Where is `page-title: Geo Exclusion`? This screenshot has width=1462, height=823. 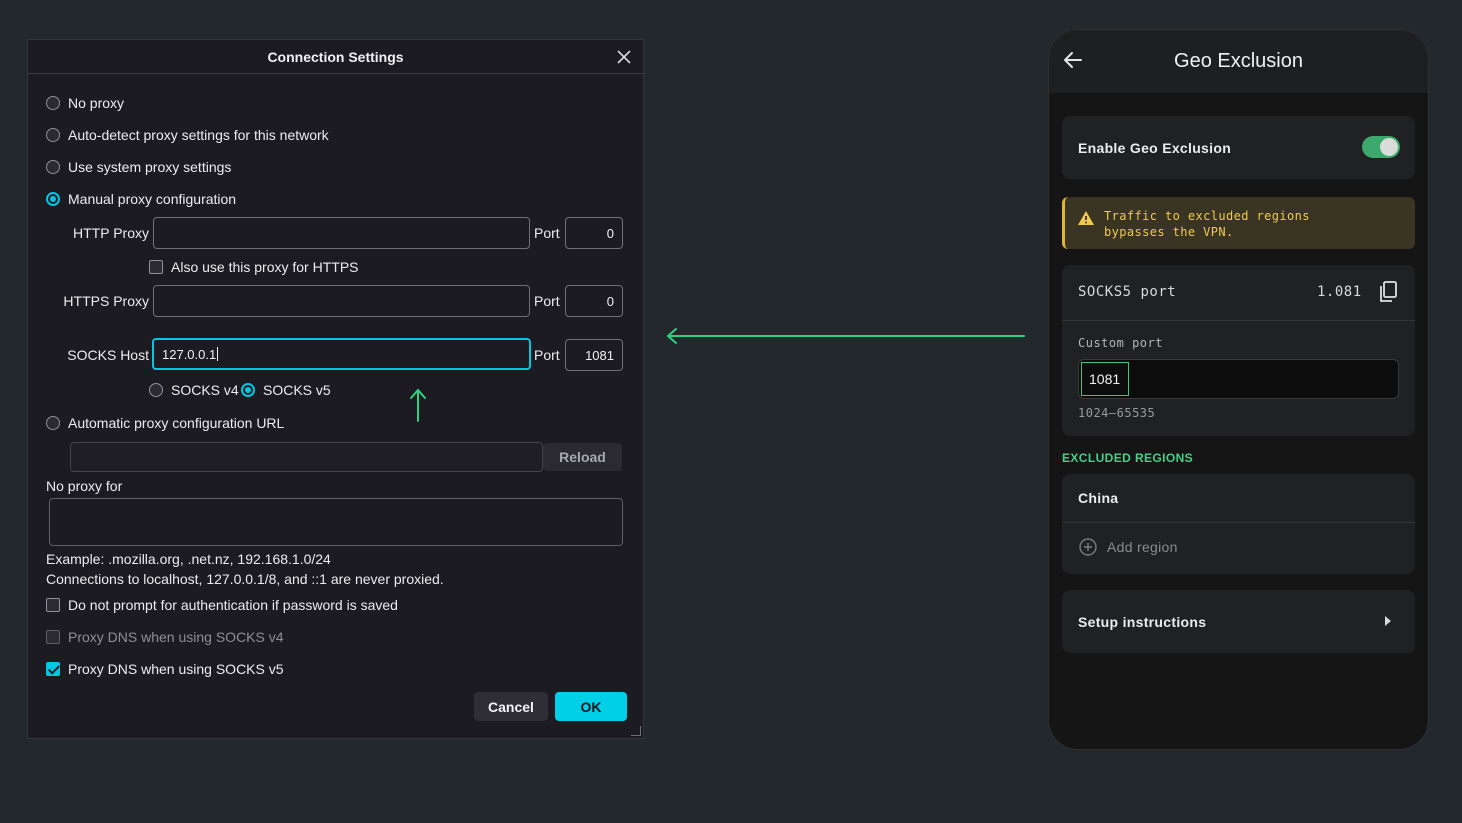 page-title: Geo Exclusion is located at coordinates (1238, 61).